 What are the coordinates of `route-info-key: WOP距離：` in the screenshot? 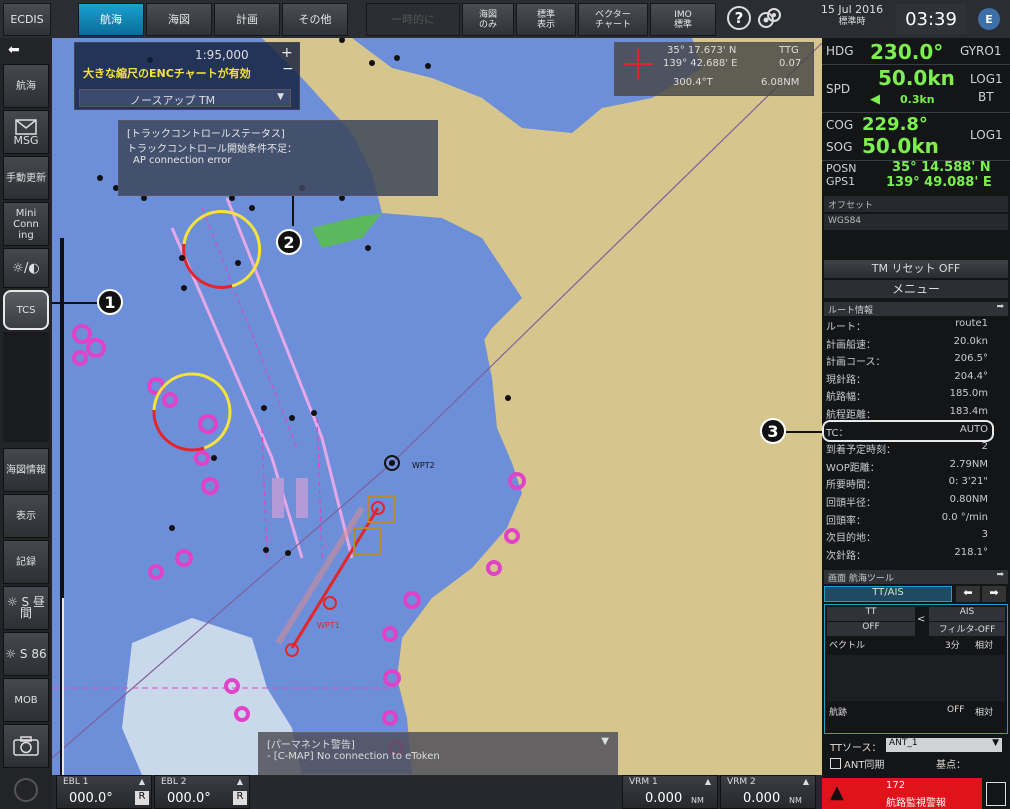 It's located at (853, 468).